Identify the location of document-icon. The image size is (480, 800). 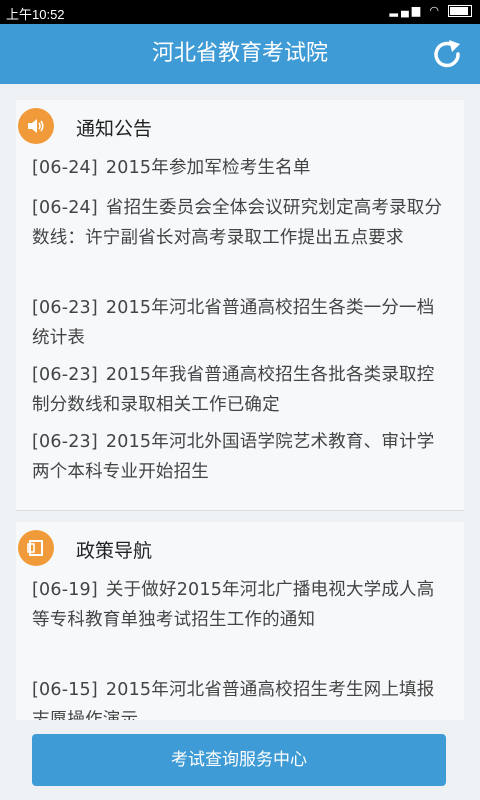
(35, 548).